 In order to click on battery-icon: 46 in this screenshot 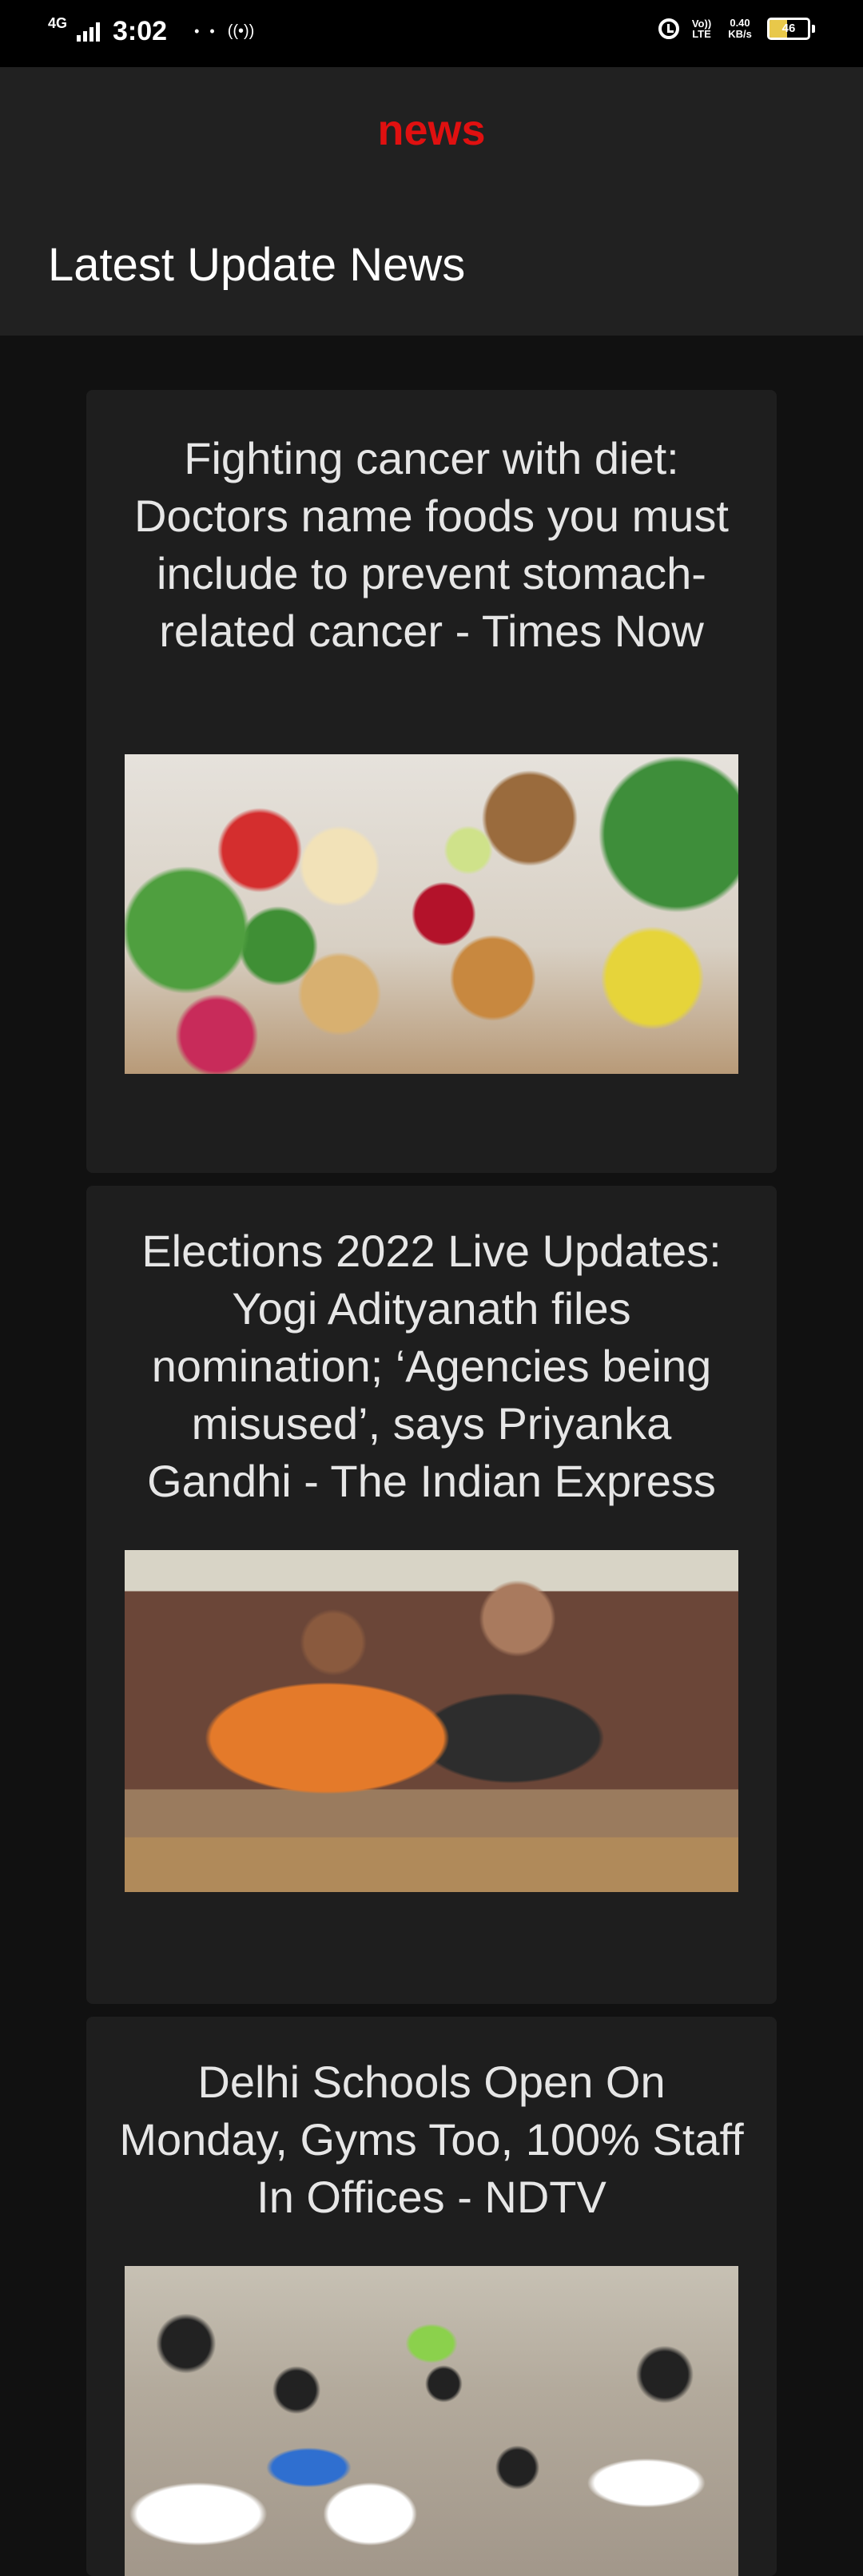, I will do `click(788, 29)`.